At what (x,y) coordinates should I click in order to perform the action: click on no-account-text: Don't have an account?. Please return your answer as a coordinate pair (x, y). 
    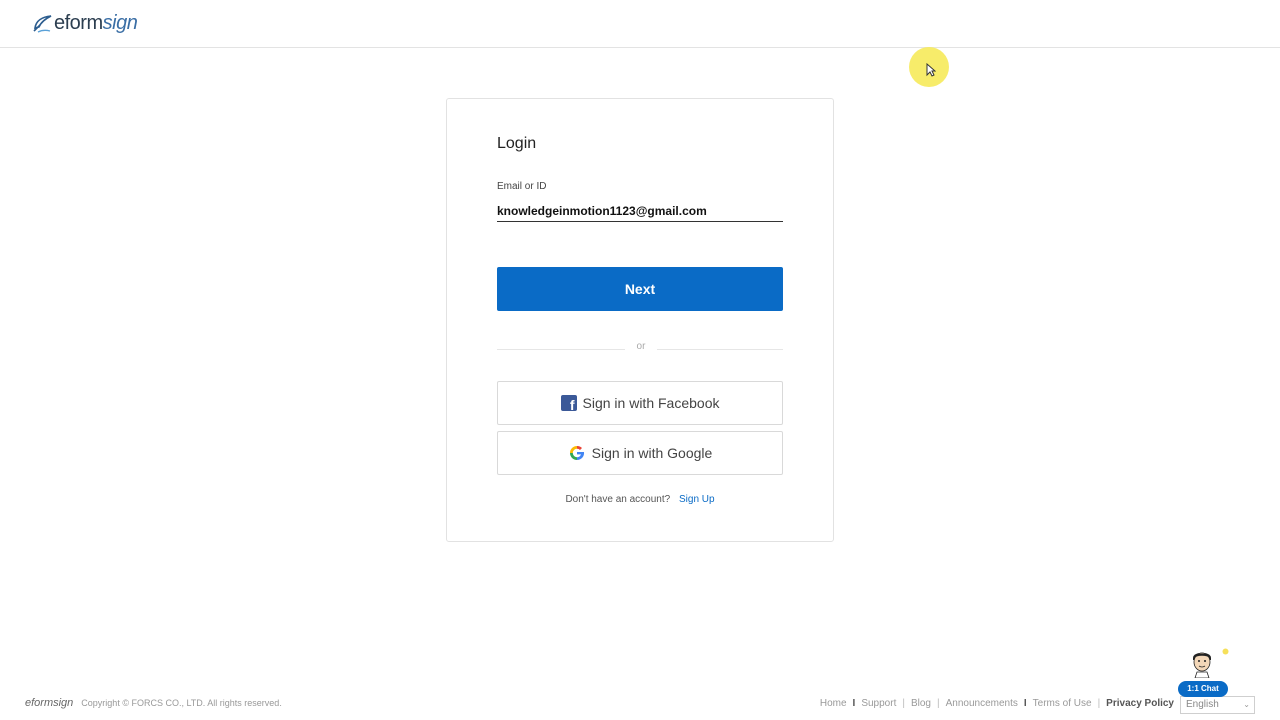
    Looking at the image, I should click on (618, 499).